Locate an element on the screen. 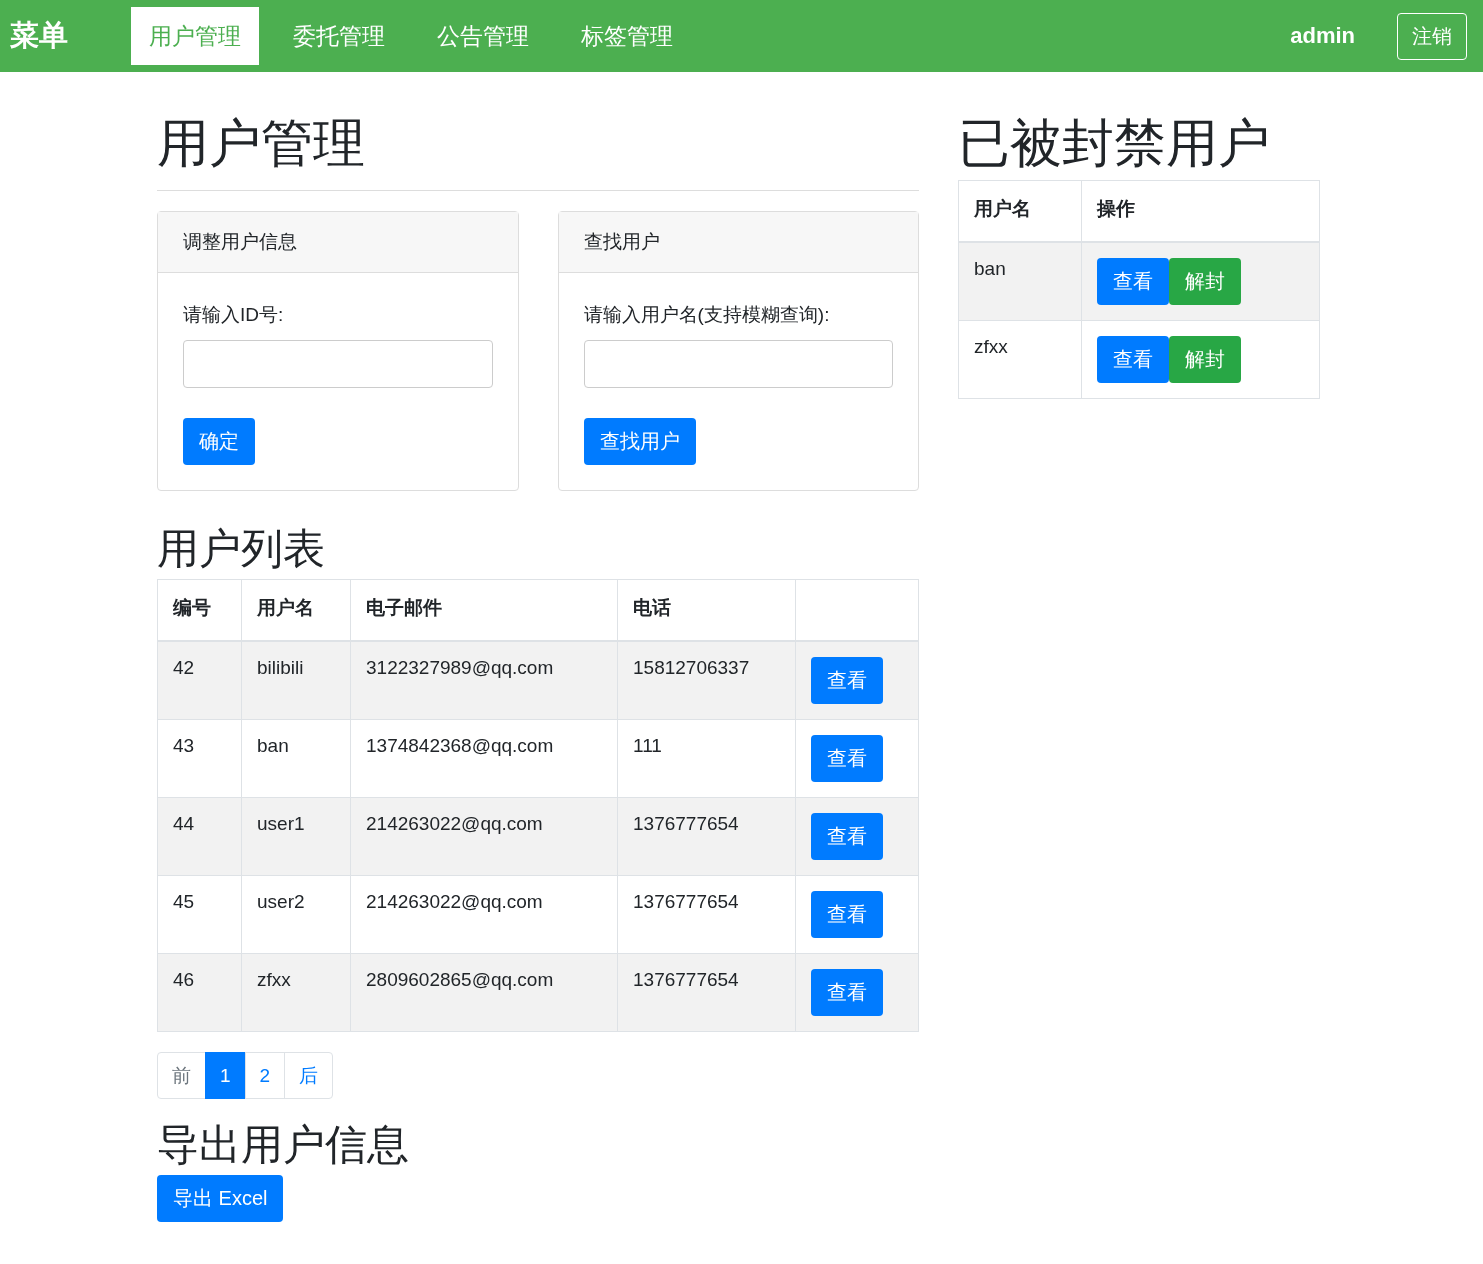 This screenshot has height=1264, width=1483. table-cell: user2 is located at coordinates (296, 914).